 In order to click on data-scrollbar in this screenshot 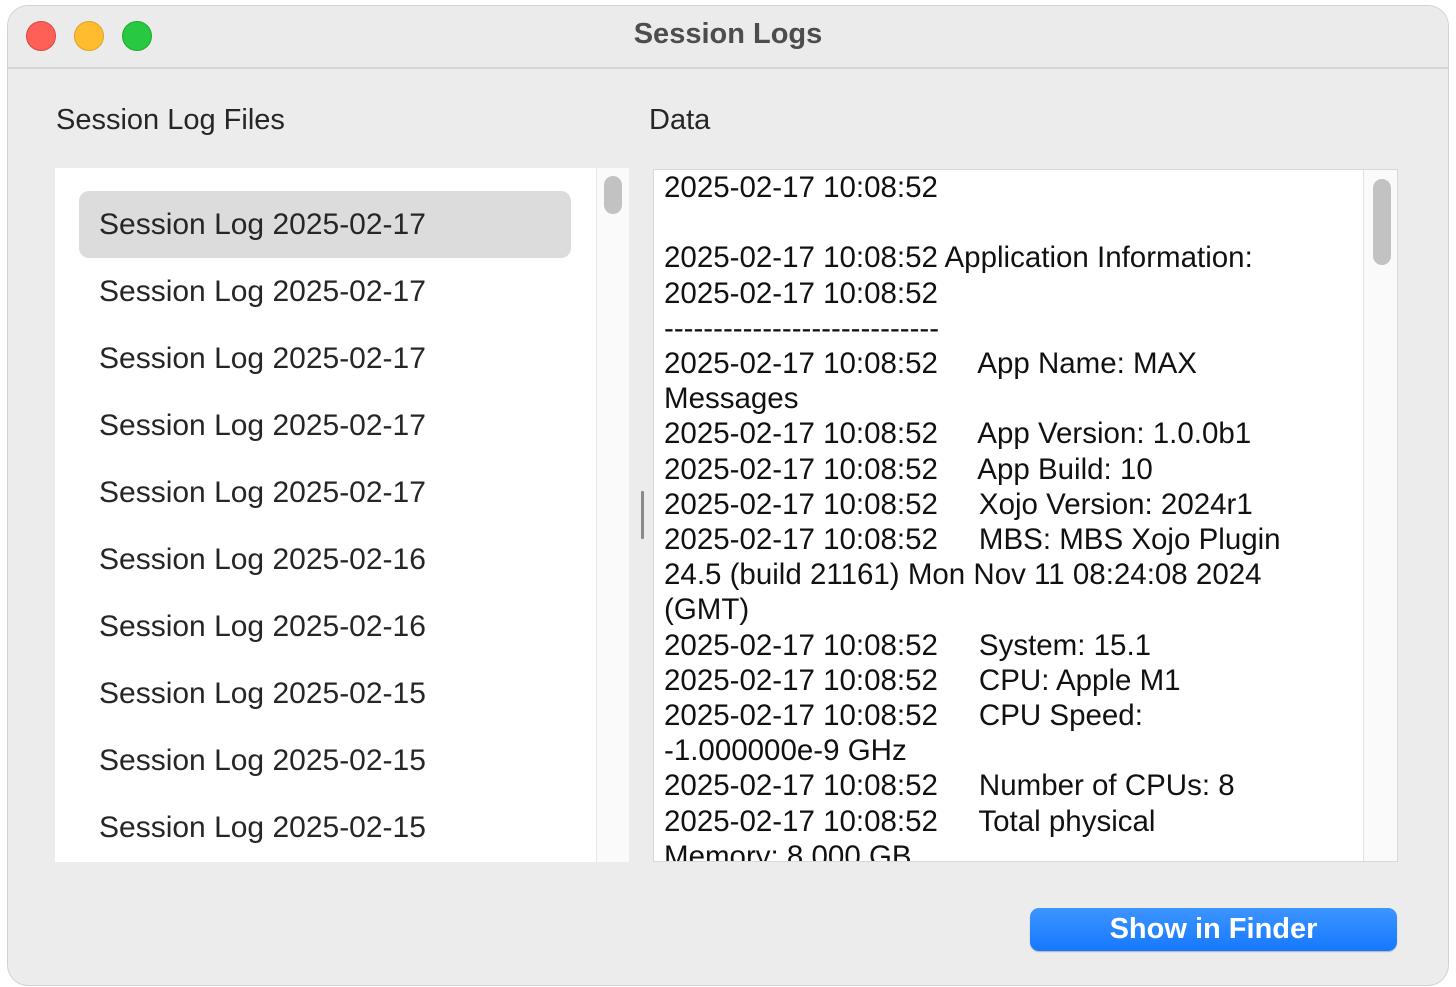, I will do `click(1380, 515)`.